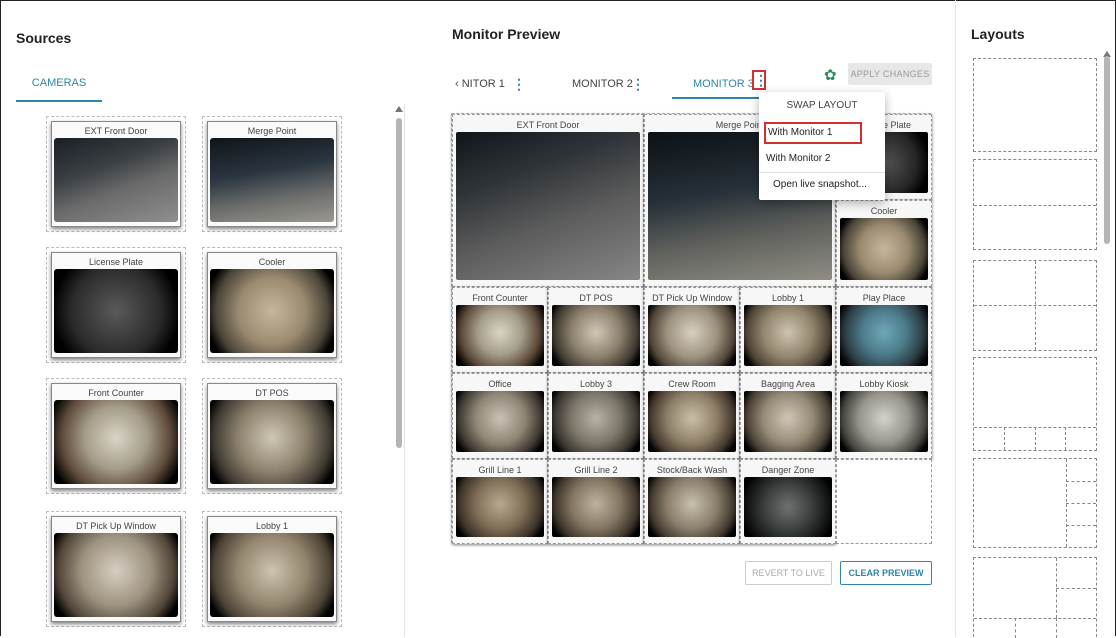  What do you see at coordinates (399, 109) in the screenshot?
I see `scroll-up-arrow-icon` at bounding box center [399, 109].